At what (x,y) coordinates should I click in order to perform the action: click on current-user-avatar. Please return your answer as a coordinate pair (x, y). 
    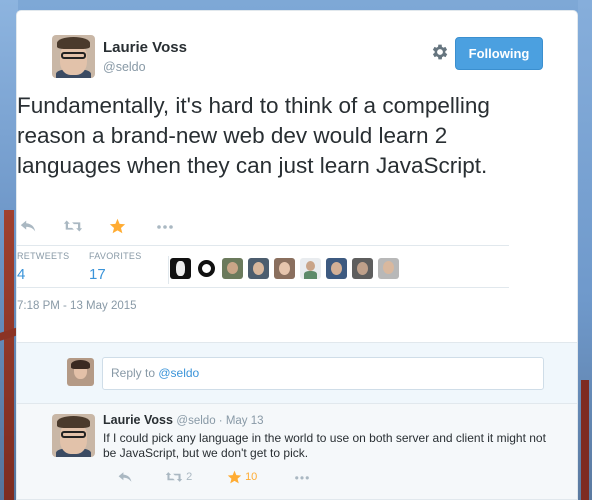
    Looking at the image, I should click on (80, 372).